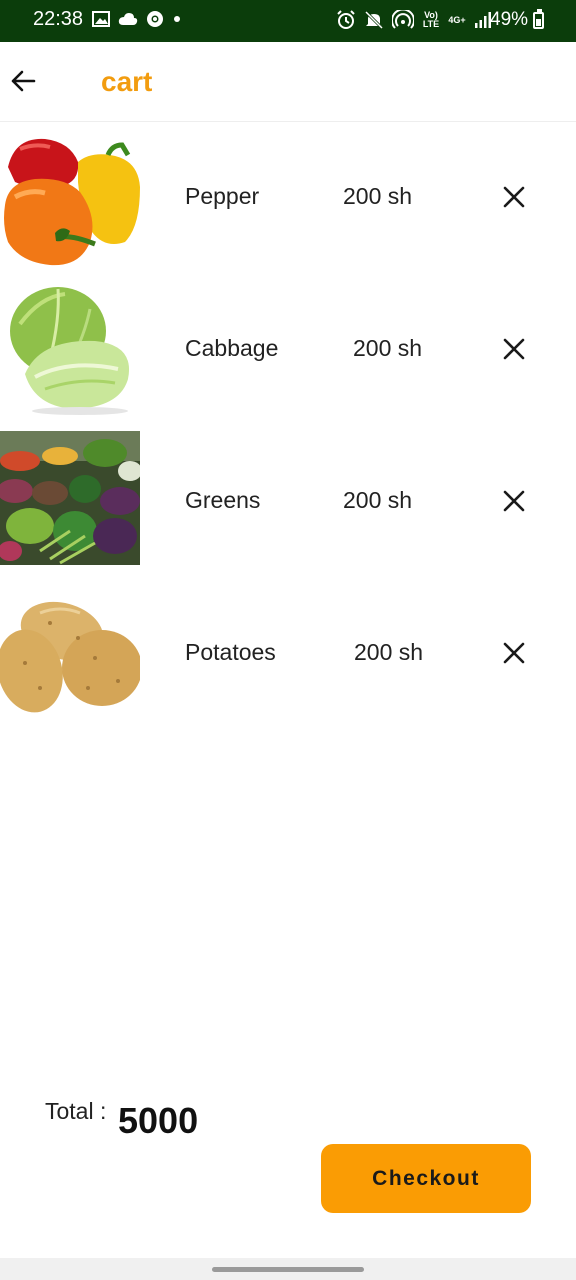 This screenshot has width=576, height=1280. Describe the element at coordinates (70, 349) in the screenshot. I see `item-image-cabbage` at that location.